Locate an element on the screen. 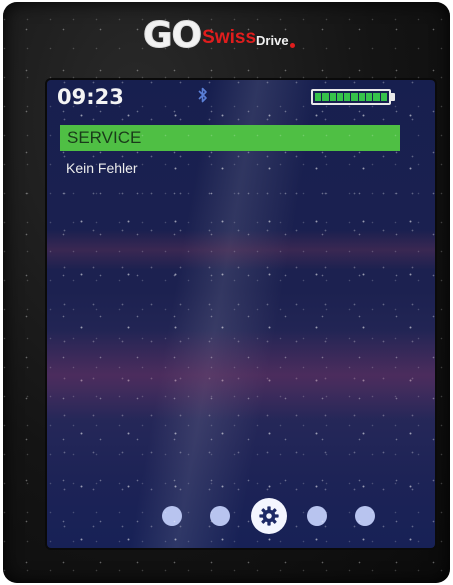 The width and height of the screenshot is (453, 585). page-title: SERVICE is located at coordinates (104, 137).